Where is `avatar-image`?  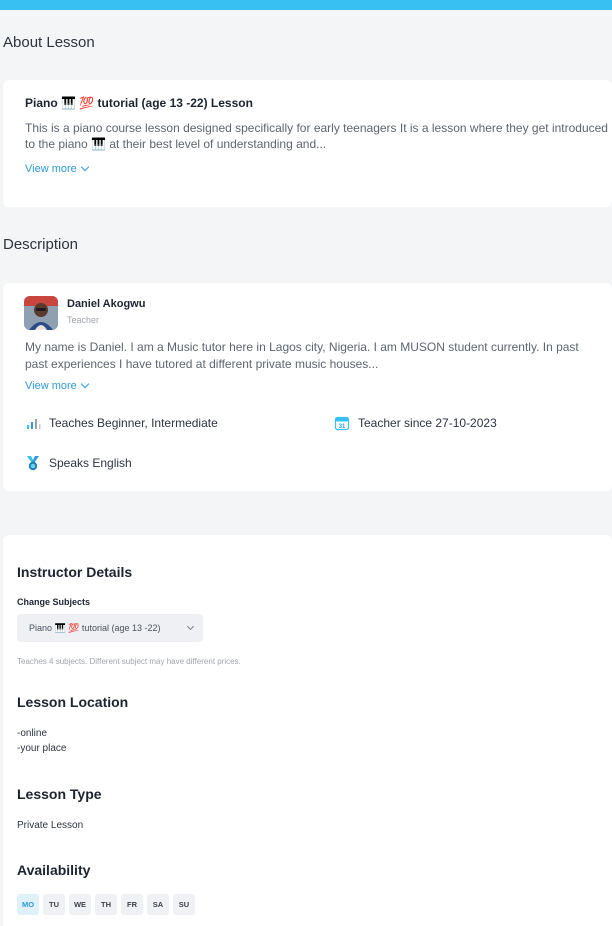
avatar-image is located at coordinates (41, 313).